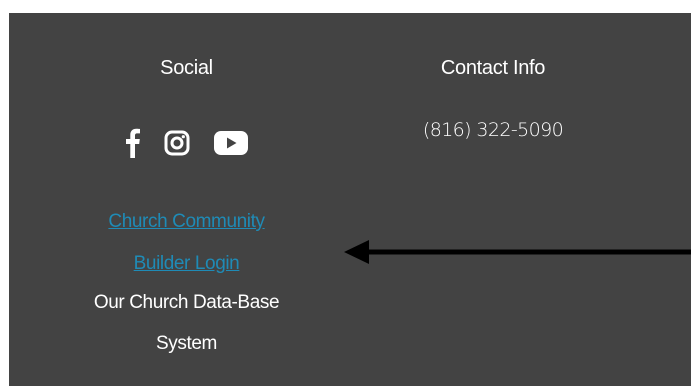 The width and height of the screenshot is (691, 386). What do you see at coordinates (517, 252) in the screenshot?
I see `annotation-arrow` at bounding box center [517, 252].